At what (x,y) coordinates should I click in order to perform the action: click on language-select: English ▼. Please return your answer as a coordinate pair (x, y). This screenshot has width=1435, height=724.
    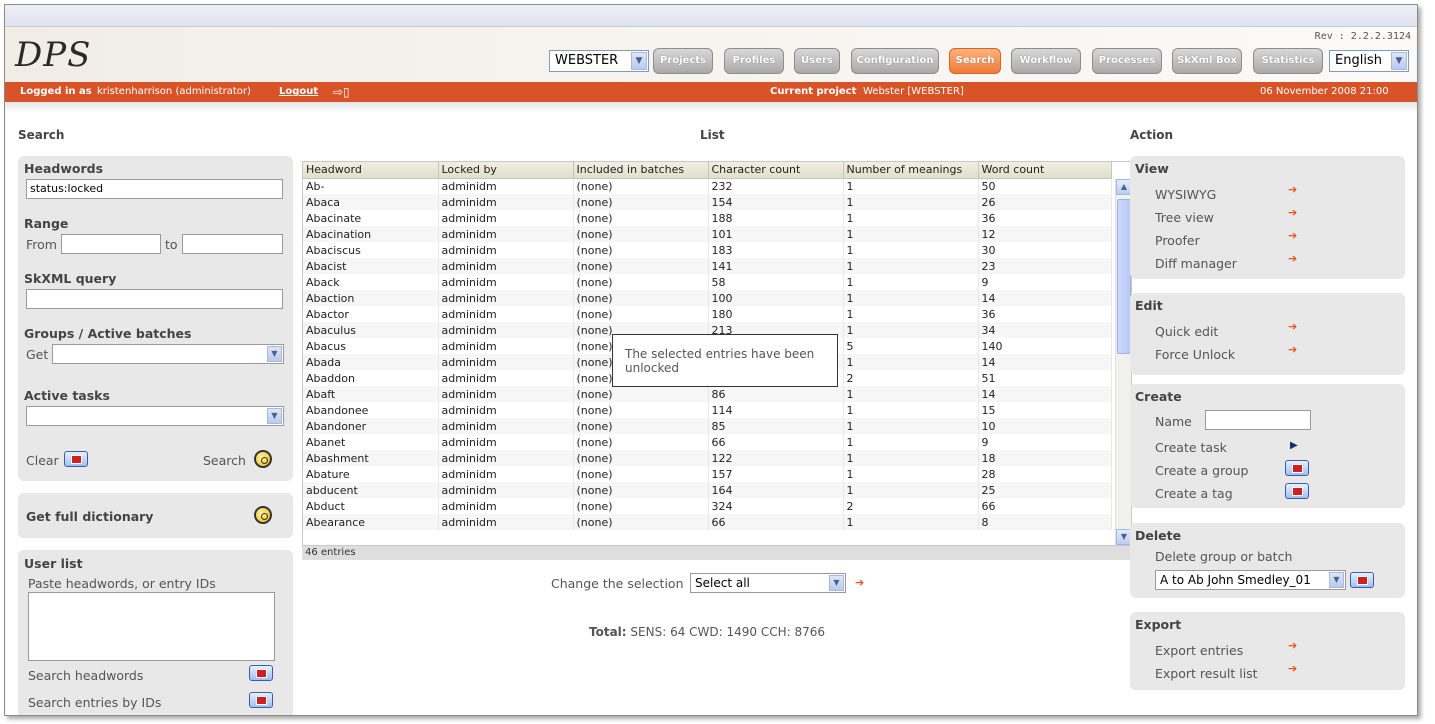
    Looking at the image, I should click on (1369, 61).